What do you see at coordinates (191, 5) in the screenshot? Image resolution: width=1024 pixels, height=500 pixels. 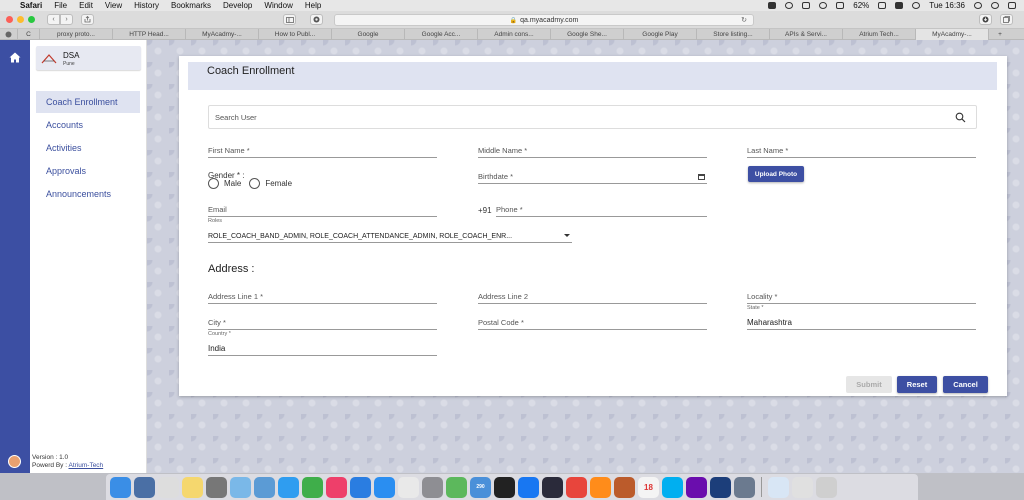 I see `menu-bookmarks: Bookmarks` at bounding box center [191, 5].